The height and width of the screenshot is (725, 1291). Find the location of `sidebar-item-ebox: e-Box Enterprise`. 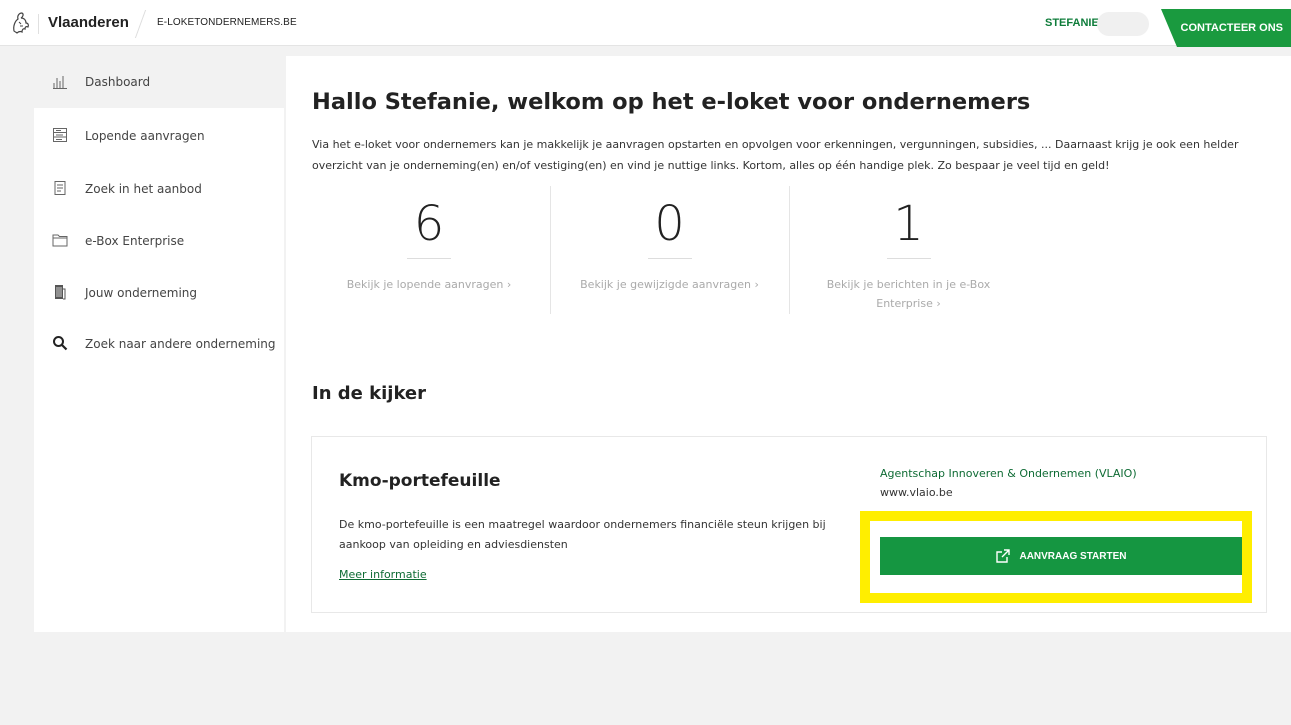

sidebar-item-ebox: e-Box Enterprise is located at coordinates (159, 241).